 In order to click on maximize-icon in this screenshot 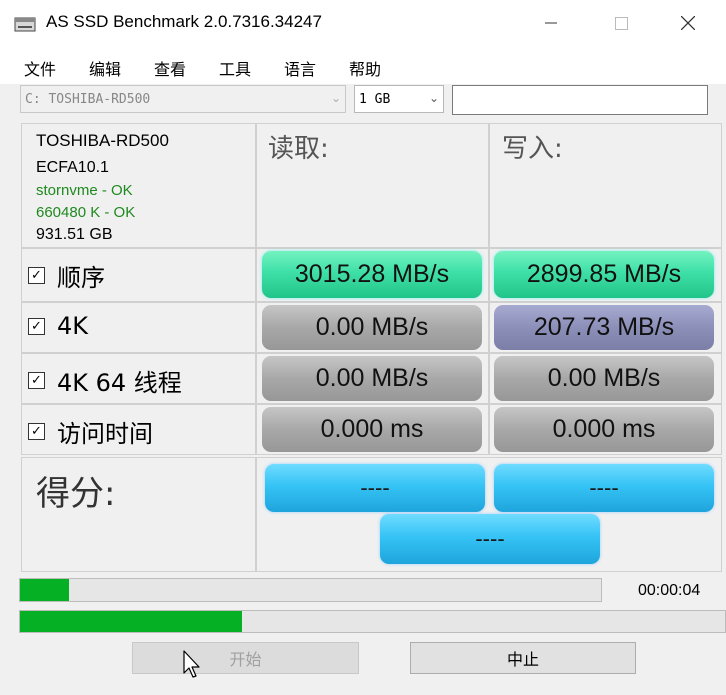, I will do `click(621, 23)`.